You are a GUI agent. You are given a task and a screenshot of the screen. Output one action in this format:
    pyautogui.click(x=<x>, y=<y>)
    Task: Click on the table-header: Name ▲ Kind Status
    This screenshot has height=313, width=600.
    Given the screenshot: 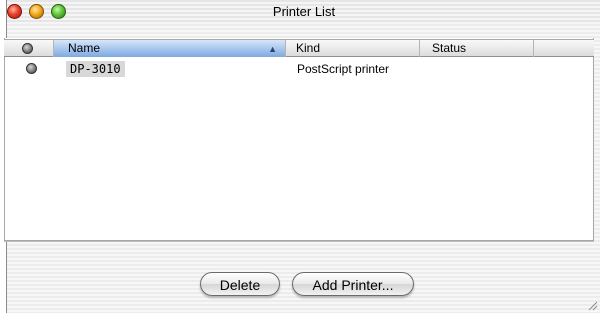 What is the action you would take?
    pyautogui.click(x=299, y=48)
    